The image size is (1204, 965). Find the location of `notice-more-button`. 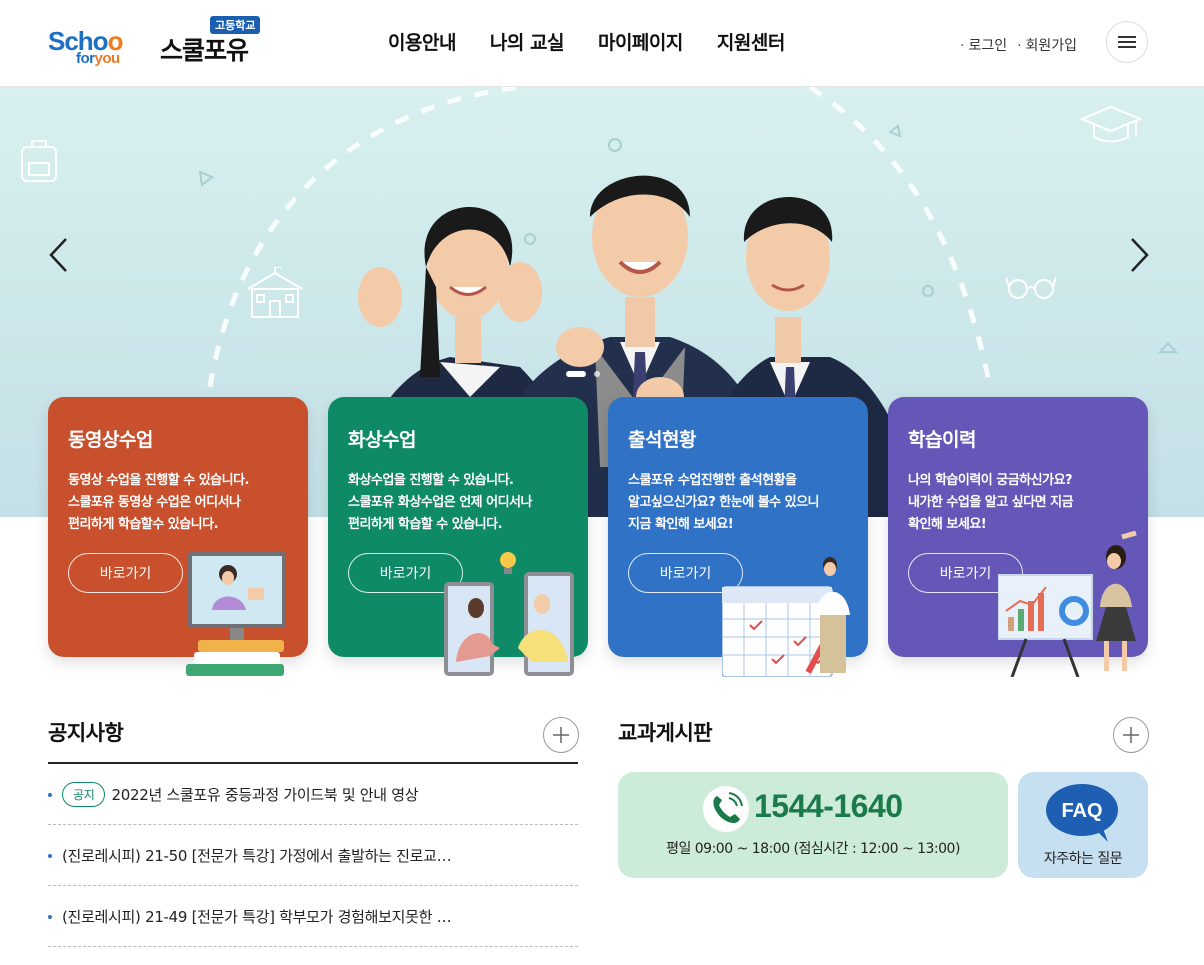

notice-more-button is located at coordinates (561, 735).